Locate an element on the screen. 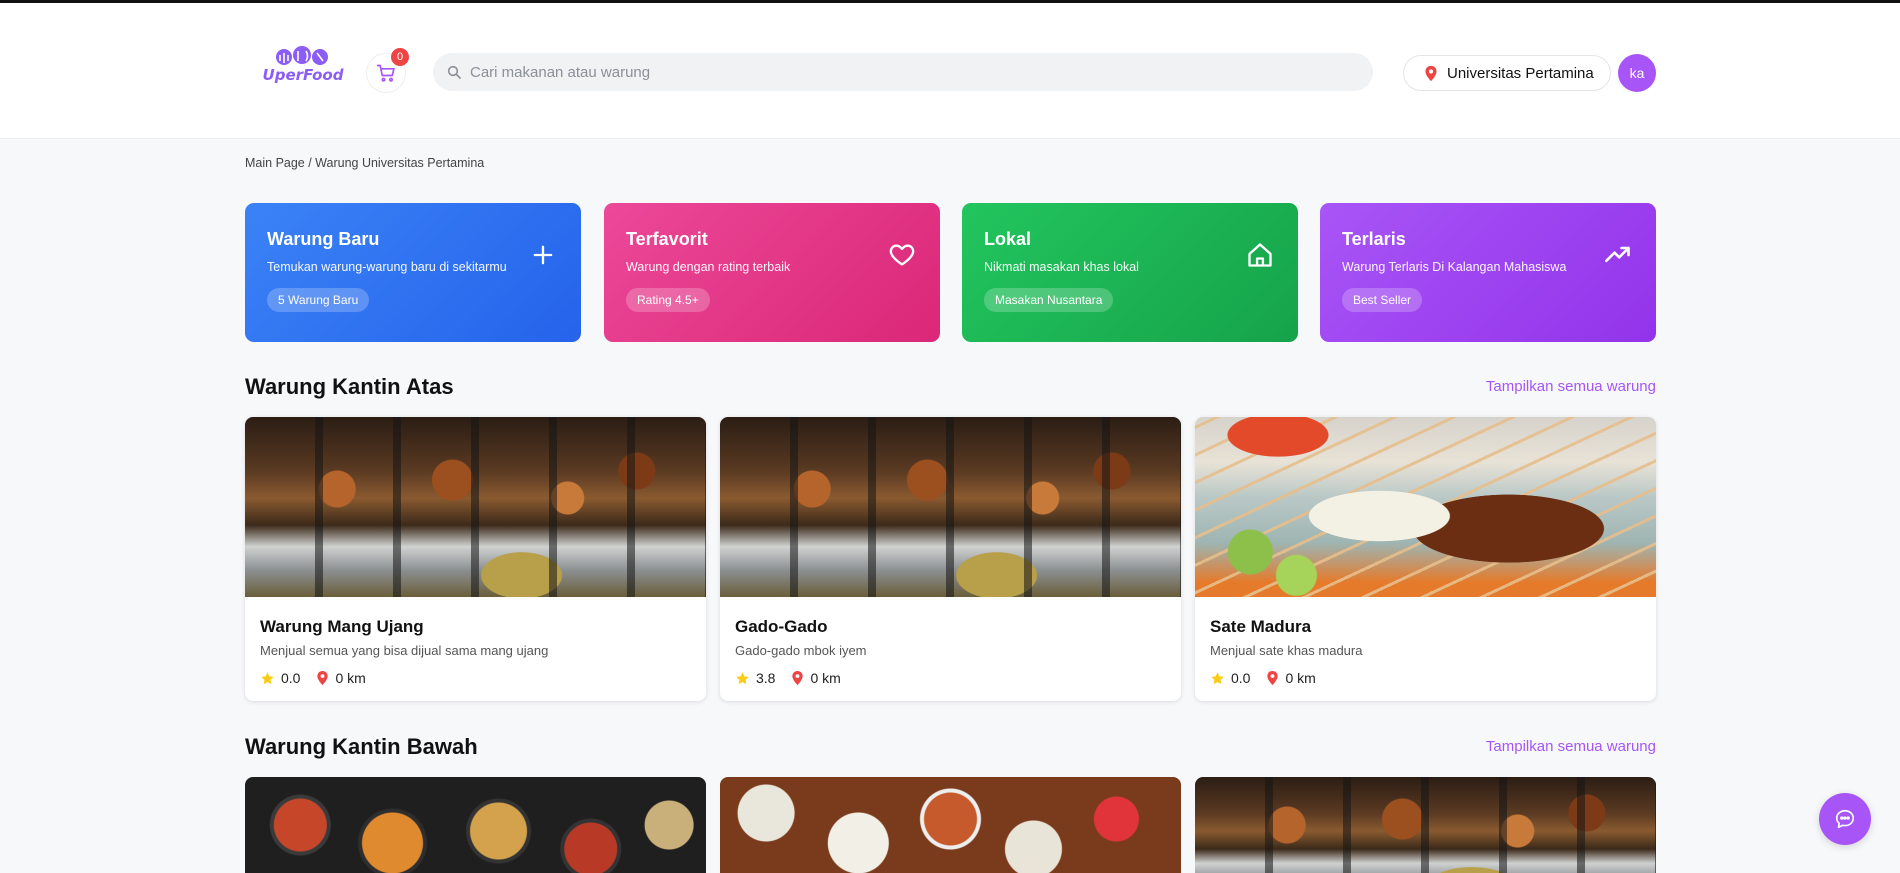  category-tag: Rating 4.5+ is located at coordinates (668, 300).